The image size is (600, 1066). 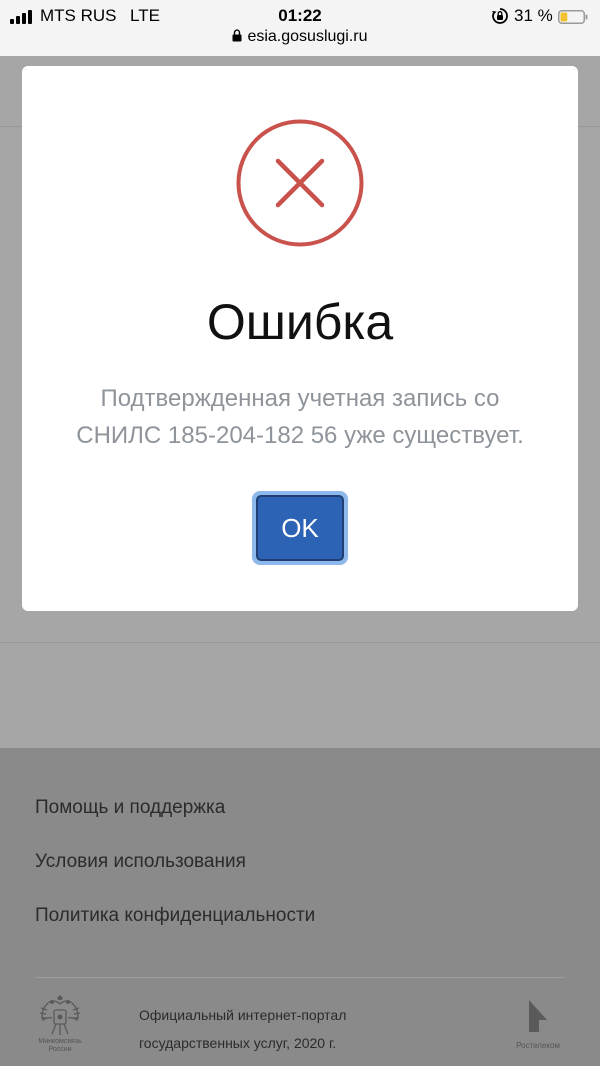 I want to click on ok-button: OK, so click(x=300, y=528).